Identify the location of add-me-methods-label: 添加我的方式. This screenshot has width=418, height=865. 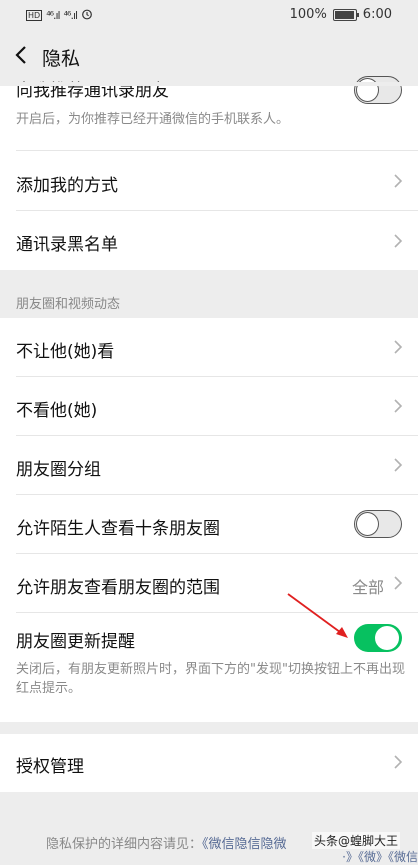
(67, 186).